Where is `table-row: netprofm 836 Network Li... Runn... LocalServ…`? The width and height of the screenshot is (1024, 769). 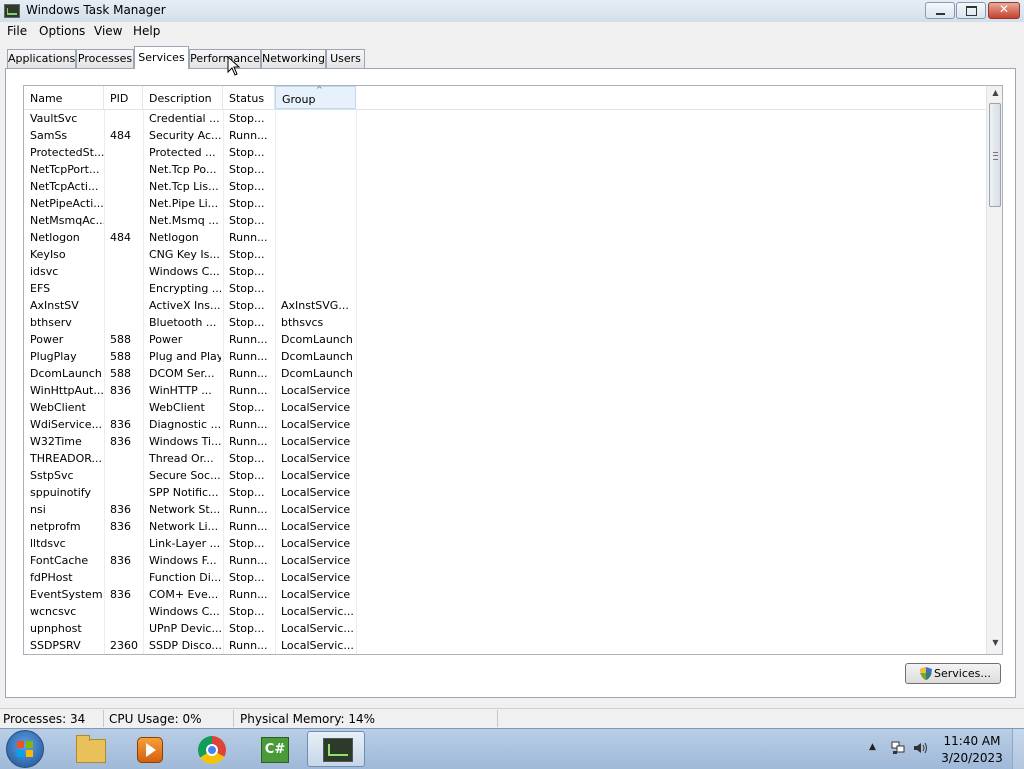 table-row: netprofm 836 Network Li... Runn... LocalServ… is located at coordinates (505, 526).